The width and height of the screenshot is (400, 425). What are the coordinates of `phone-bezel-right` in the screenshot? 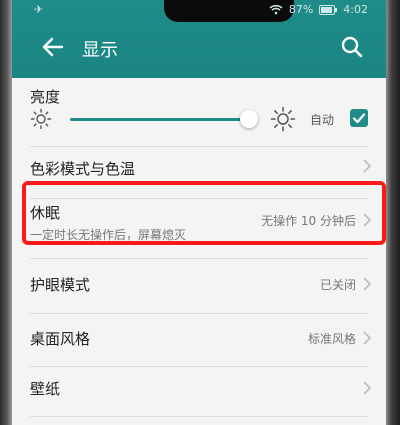 It's located at (393, 212).